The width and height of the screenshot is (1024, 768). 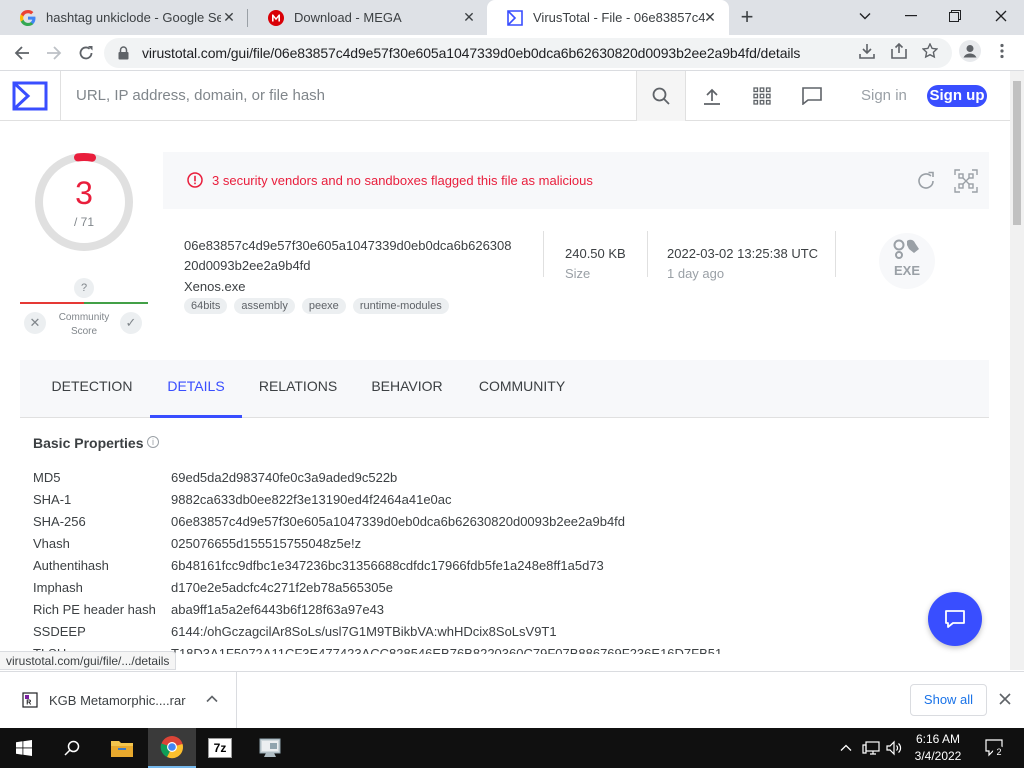 What do you see at coordinates (522, 389) in the screenshot?
I see `tab-community: COMMUNITY` at bounding box center [522, 389].